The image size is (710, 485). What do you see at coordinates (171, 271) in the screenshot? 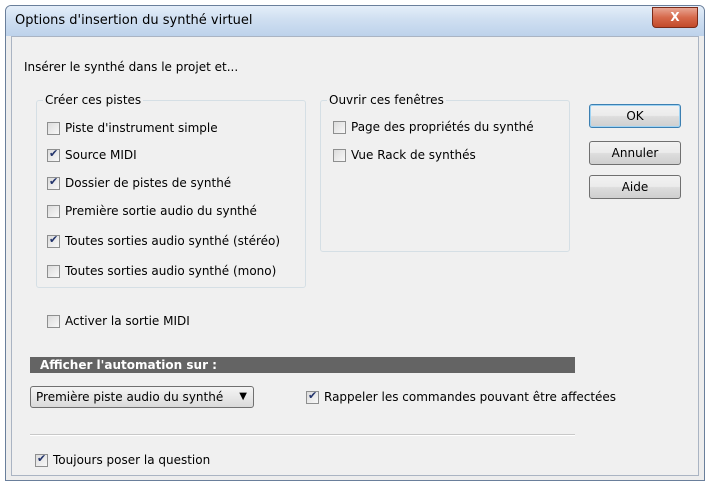
I see `checkbox-label: Toutes sorties audio synthé (mono)` at bounding box center [171, 271].